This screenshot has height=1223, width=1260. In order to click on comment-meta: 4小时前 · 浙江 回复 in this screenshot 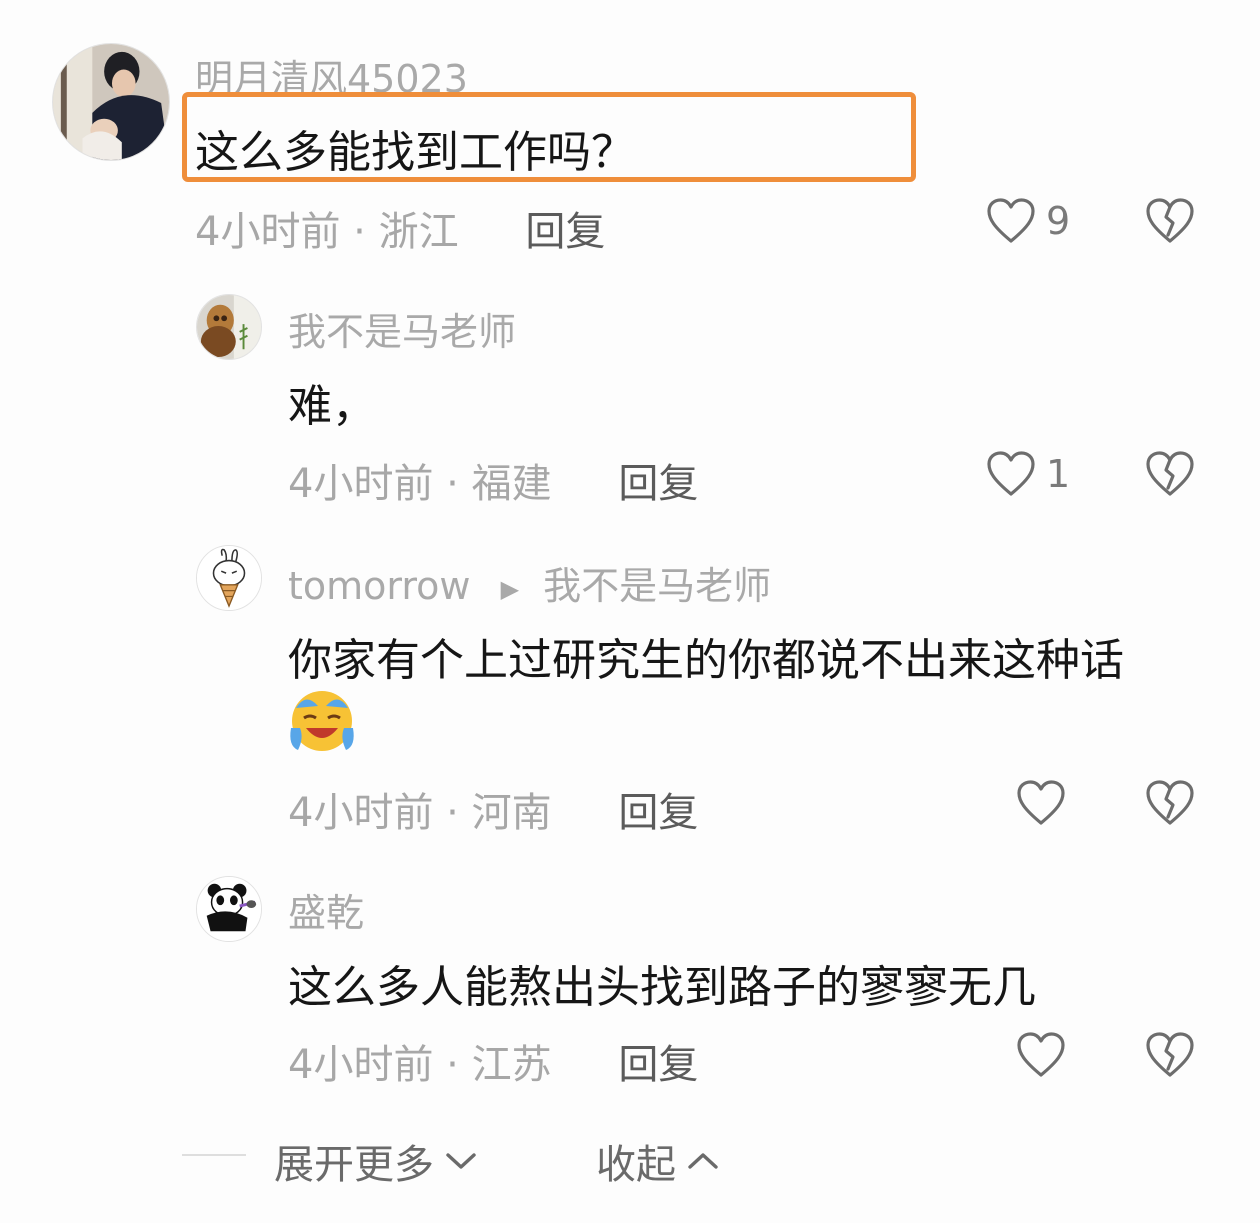, I will do `click(400, 228)`.